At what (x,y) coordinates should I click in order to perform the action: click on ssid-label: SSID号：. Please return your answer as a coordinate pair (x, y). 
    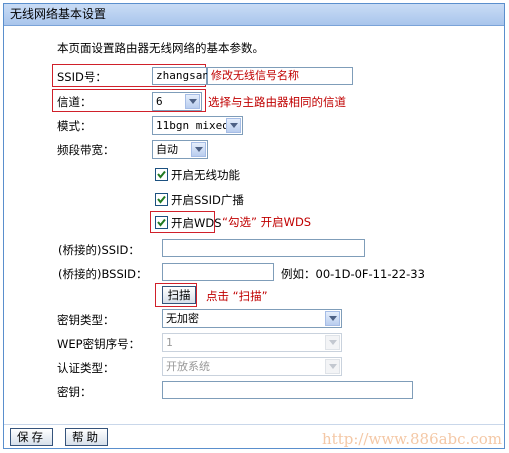
    Looking at the image, I should click on (82, 77).